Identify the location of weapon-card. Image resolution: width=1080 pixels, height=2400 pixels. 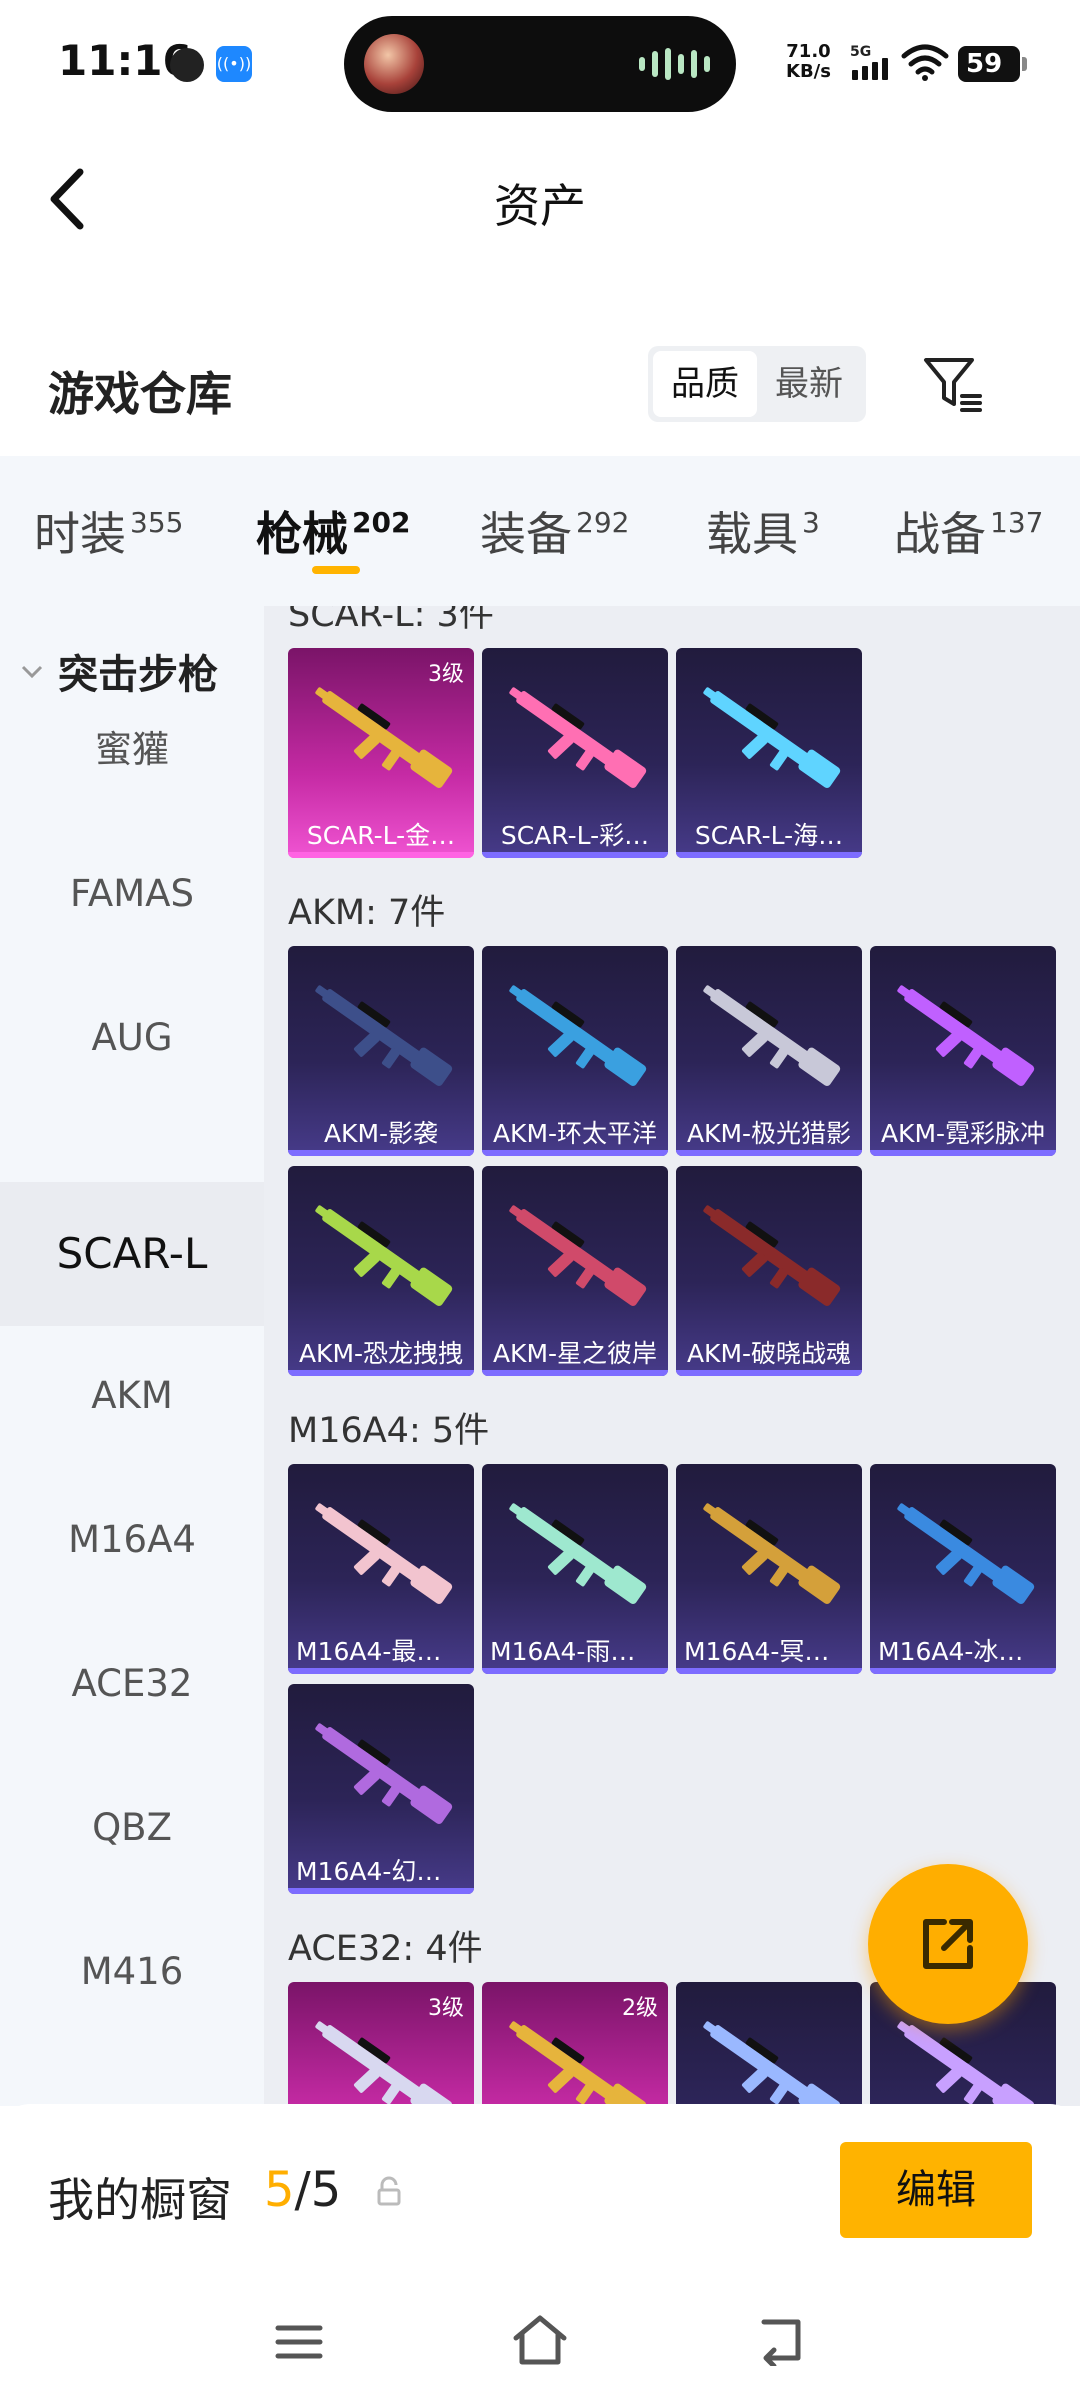
(769, 2044).